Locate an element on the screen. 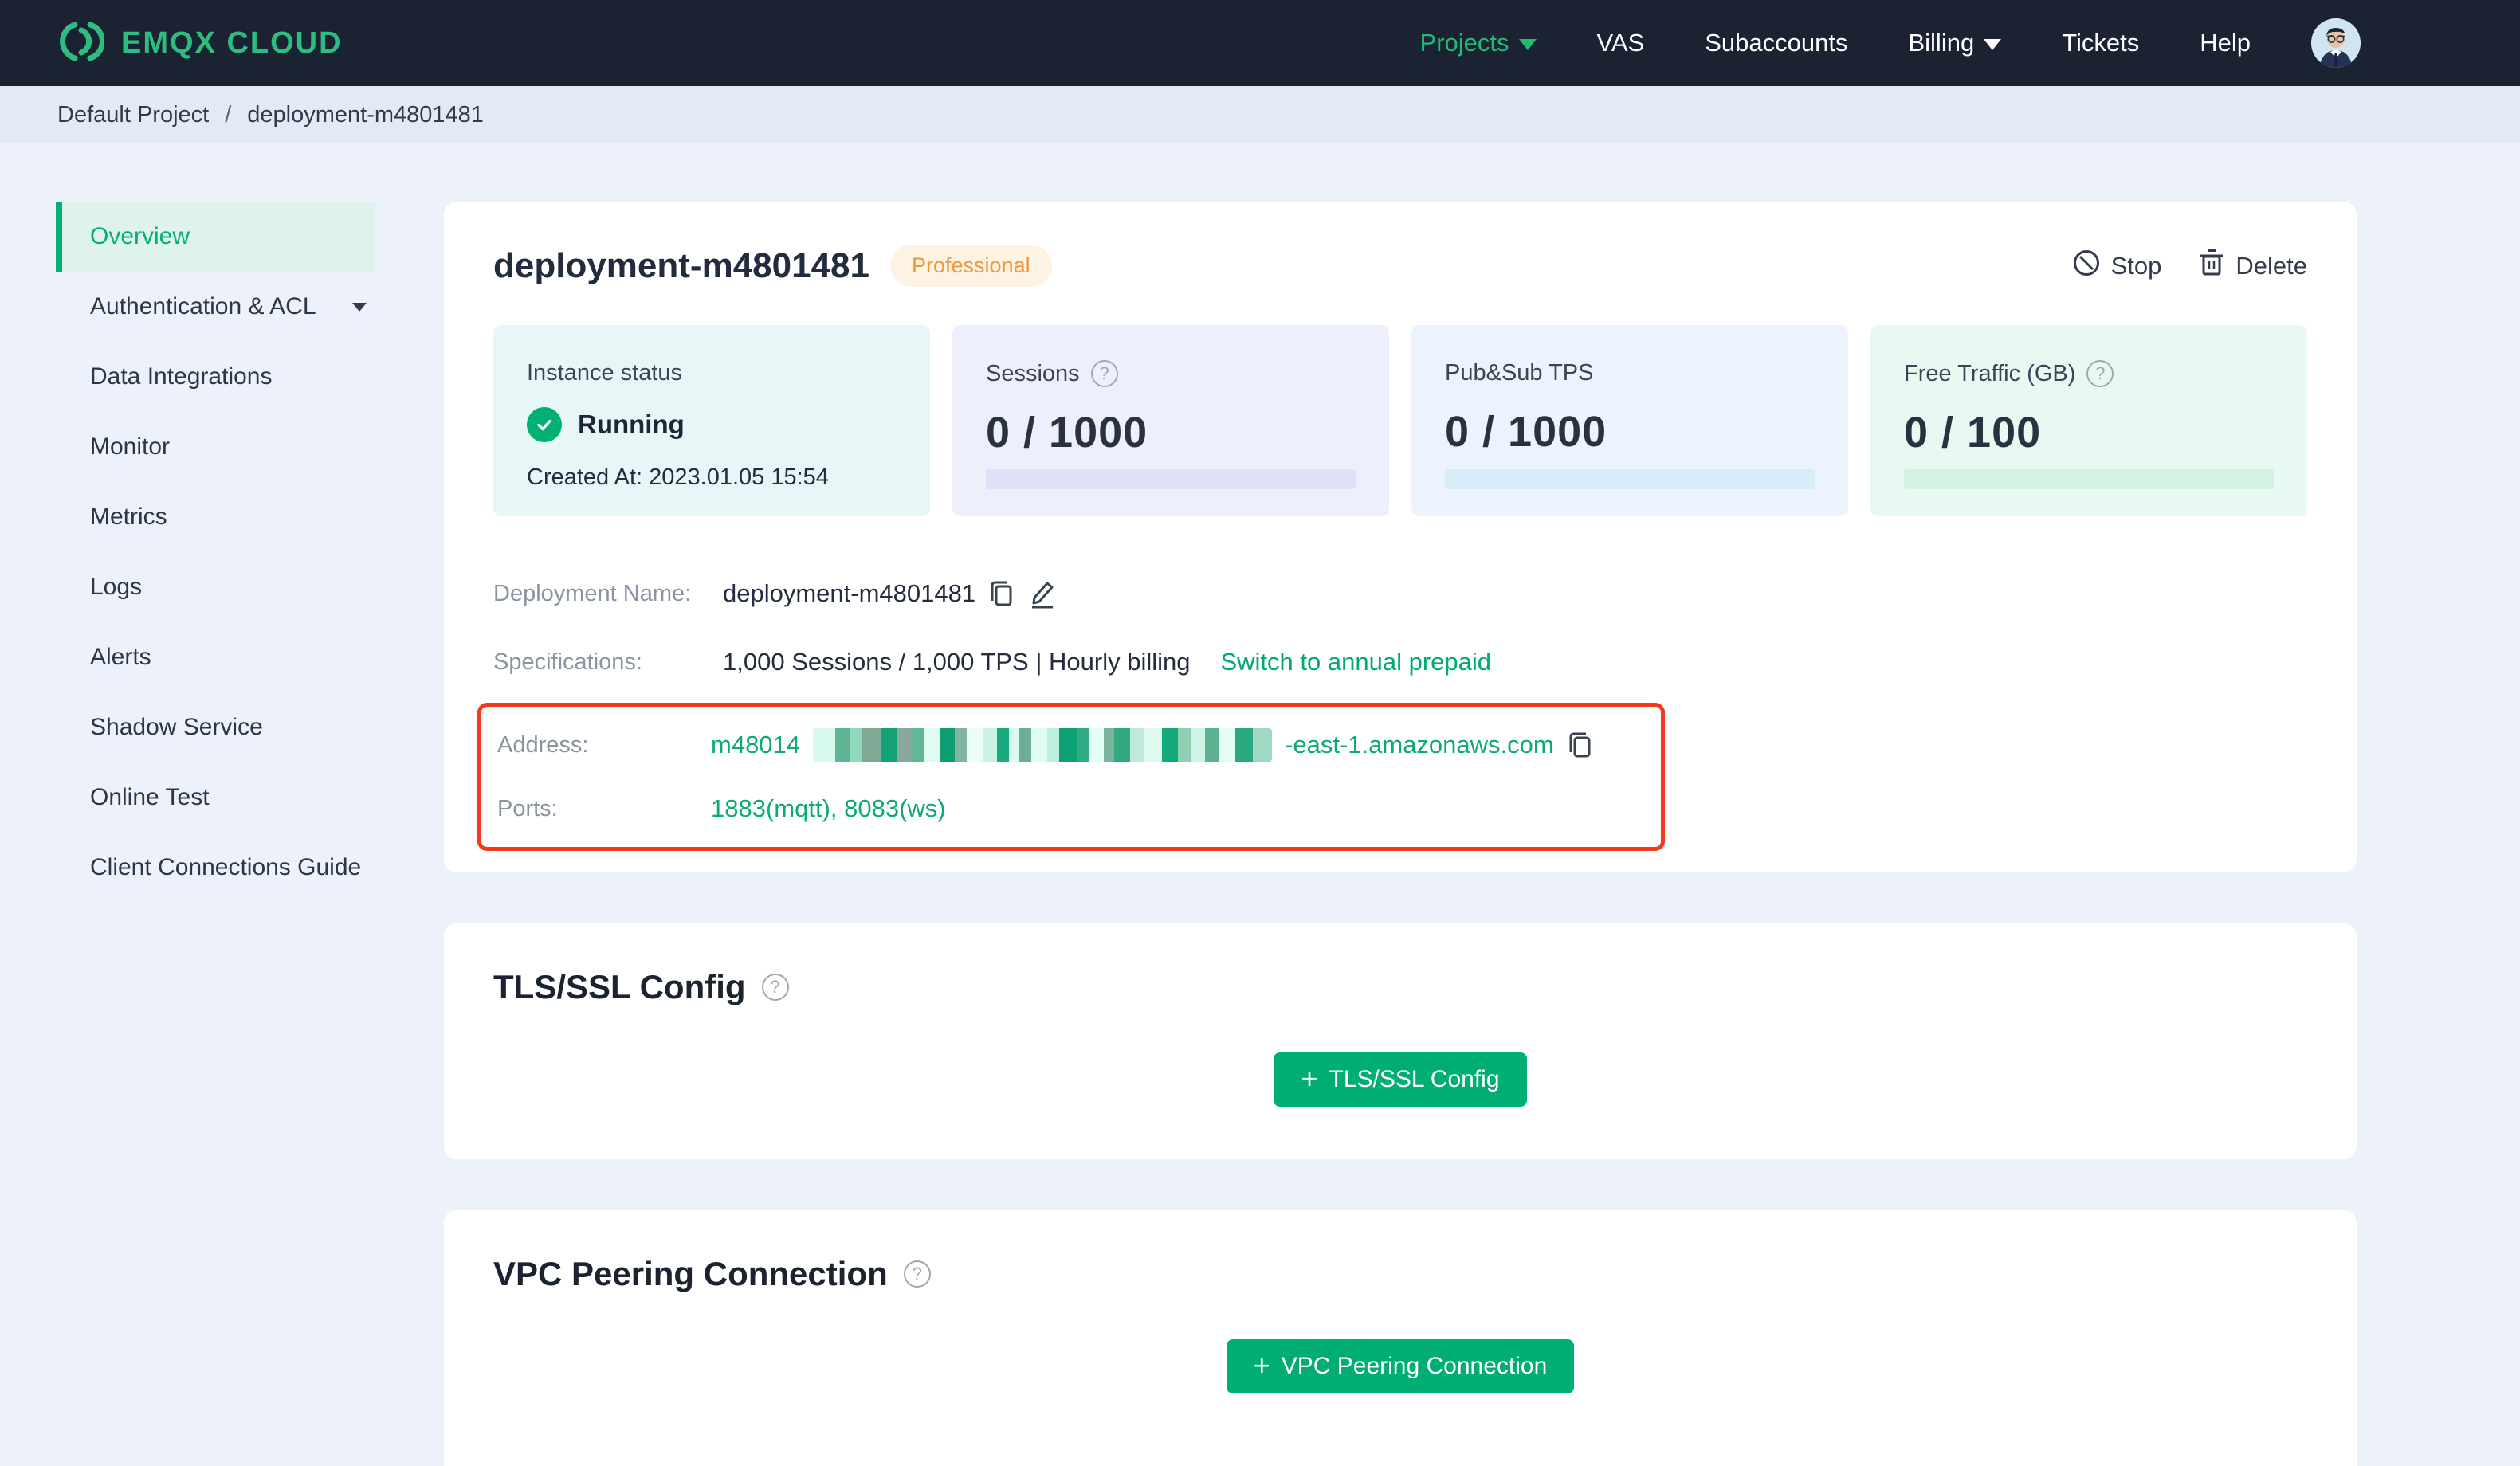 Image resolution: width=2520 pixels, height=1466 pixels. sidebar-item-label: Online Test is located at coordinates (150, 797).